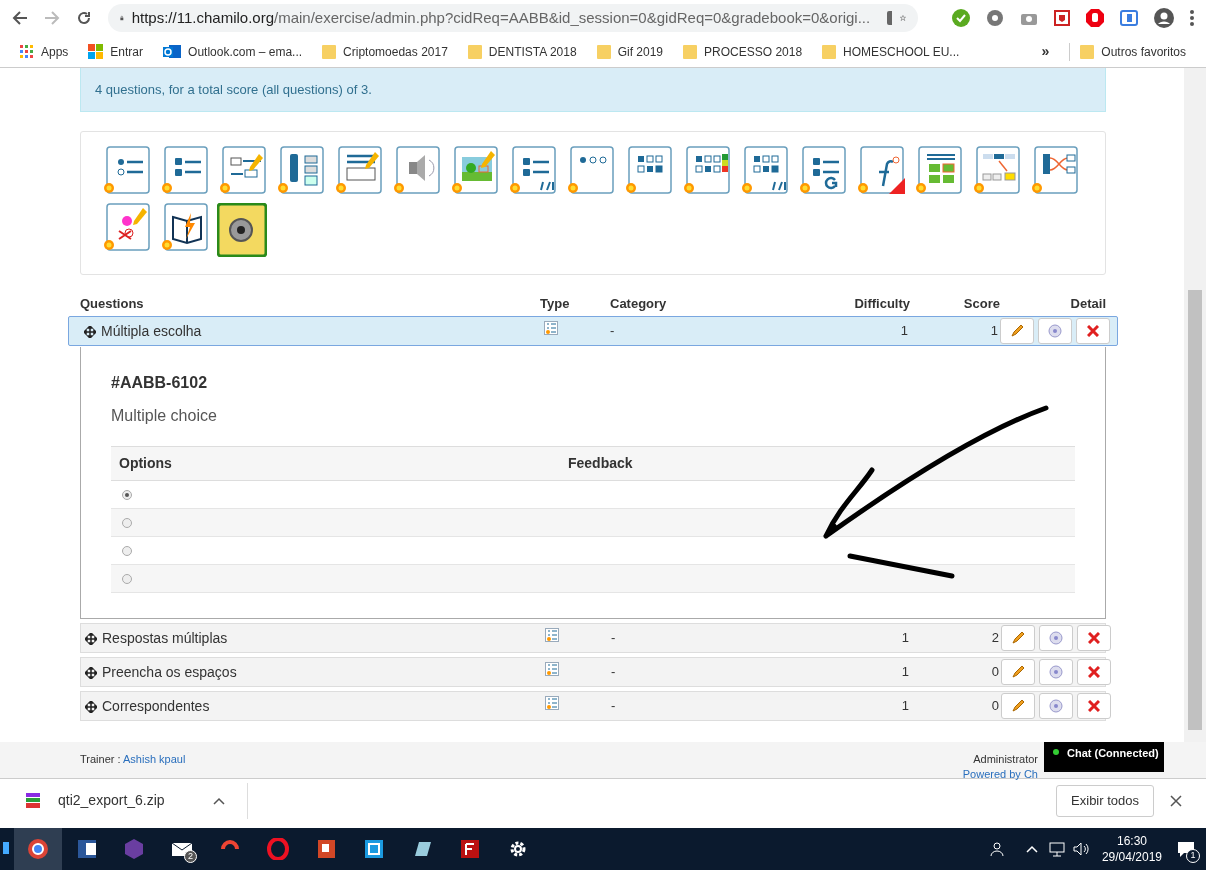 The width and height of the screenshot is (1206, 870). I want to click on radio-row-icon, so click(590, 171).